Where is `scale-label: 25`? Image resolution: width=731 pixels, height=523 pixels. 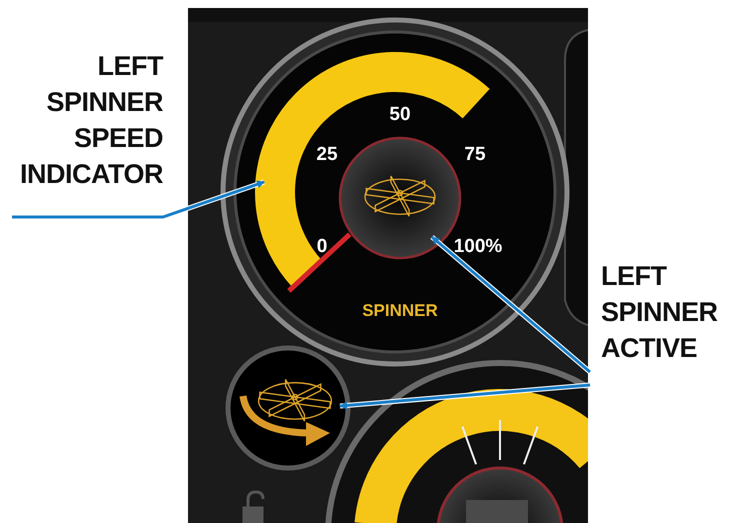
scale-label: 25 is located at coordinates (327, 154).